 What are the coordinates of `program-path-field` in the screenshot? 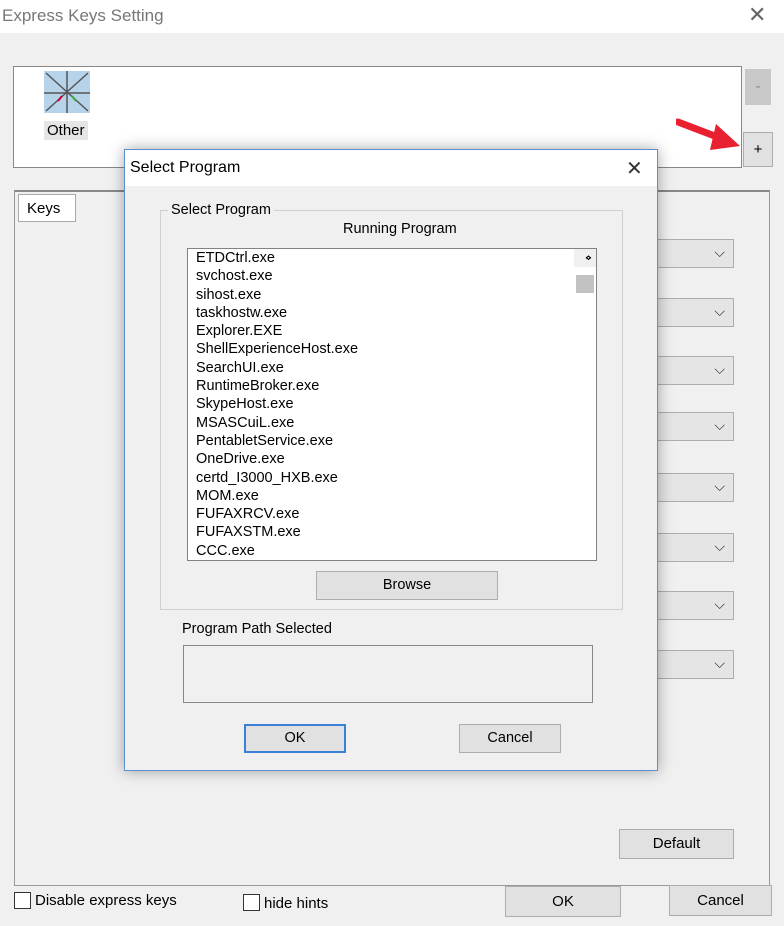 It's located at (388, 674).